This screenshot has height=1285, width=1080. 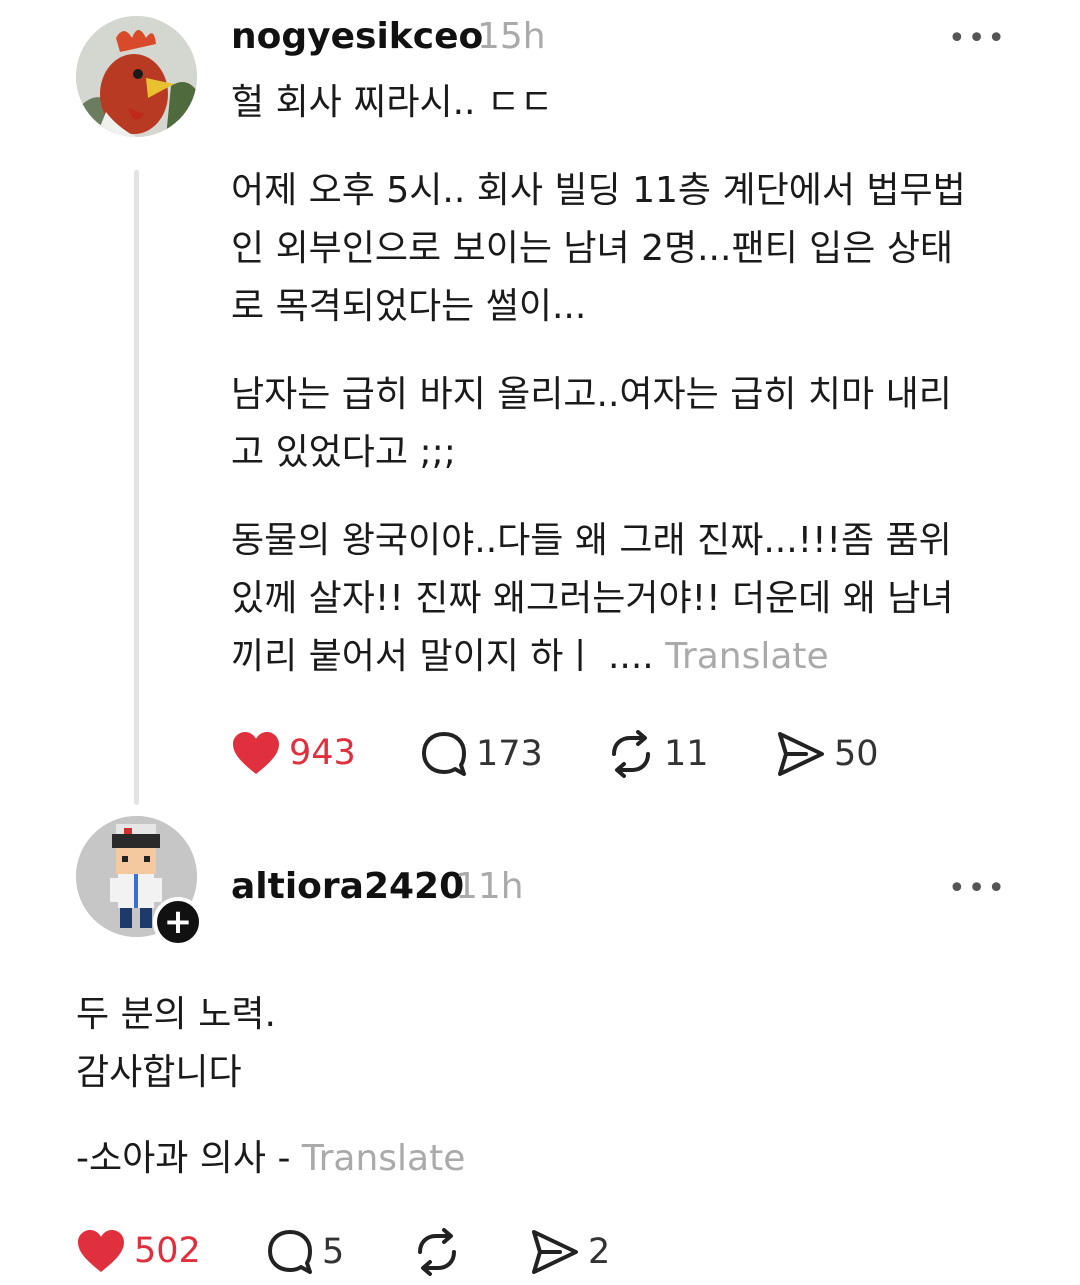 What do you see at coordinates (392, 102) in the screenshot?
I see `post-title: 헐 회사 찌라시.. ㄷㄷ` at bounding box center [392, 102].